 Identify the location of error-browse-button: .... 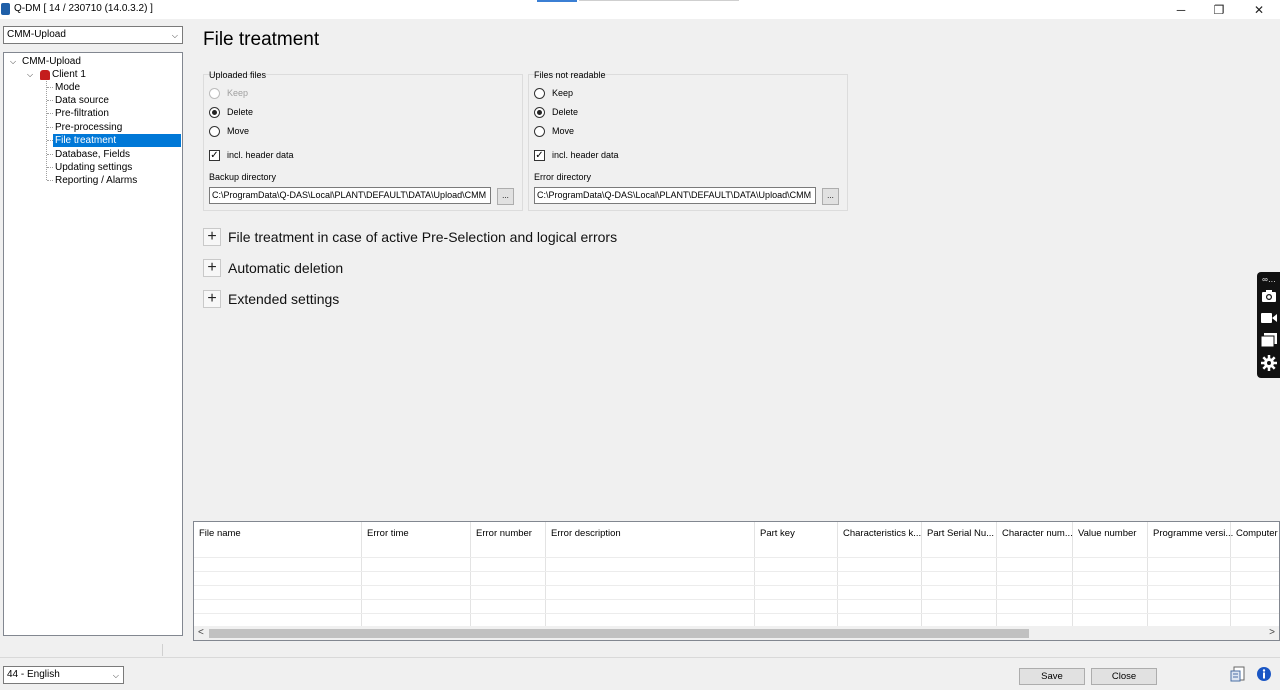
(830, 196).